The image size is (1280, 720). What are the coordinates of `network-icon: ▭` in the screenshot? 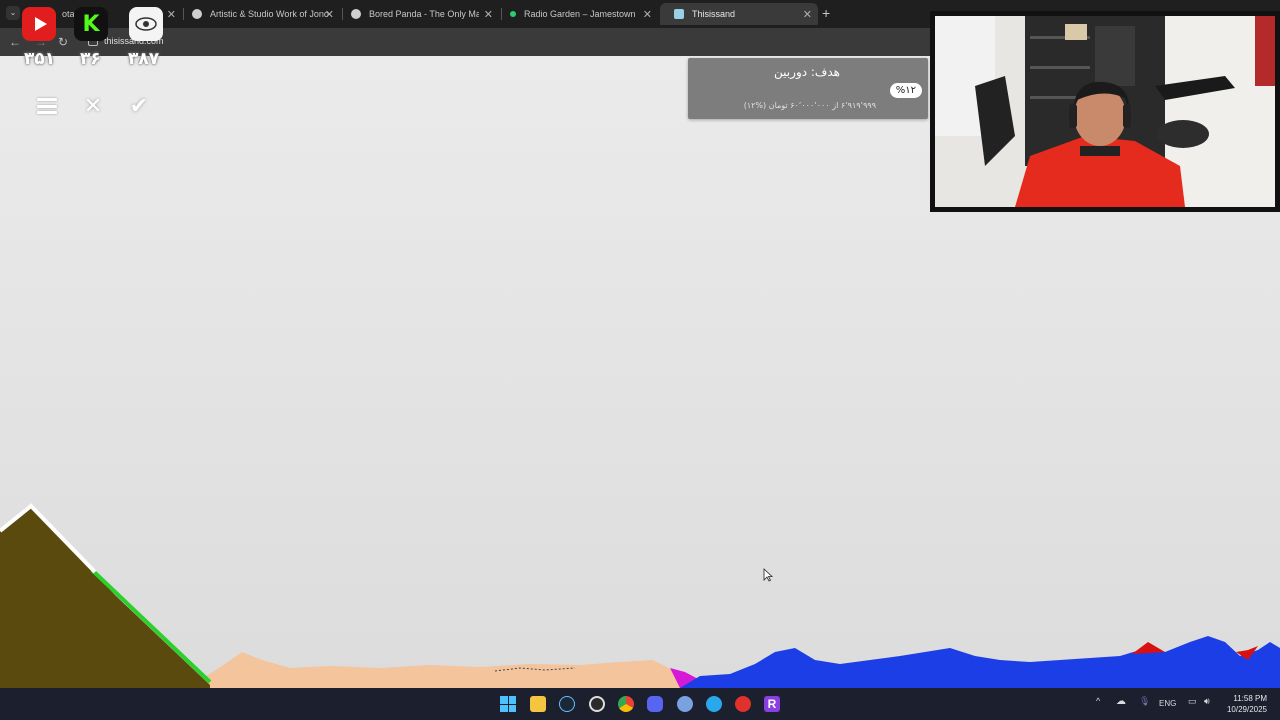 It's located at (1192, 701).